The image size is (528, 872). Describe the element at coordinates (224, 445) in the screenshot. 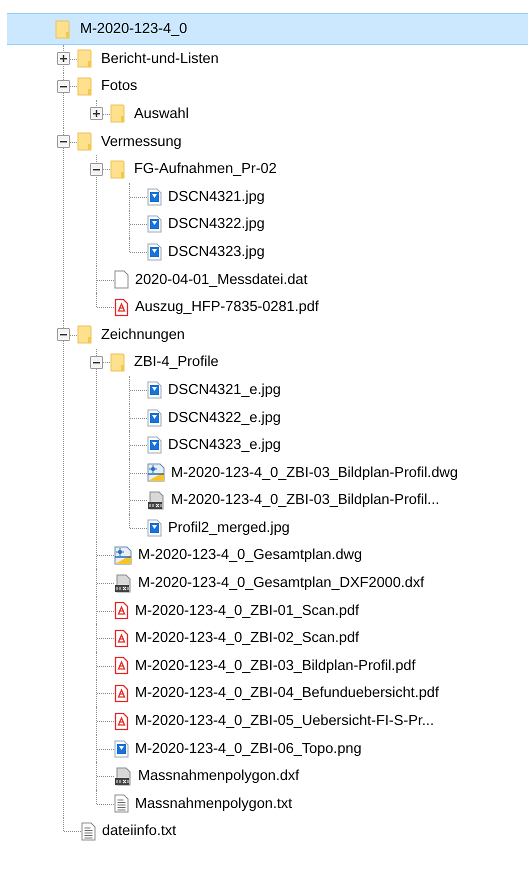

I see `file-name: DSCN4323_e.jpg` at that location.